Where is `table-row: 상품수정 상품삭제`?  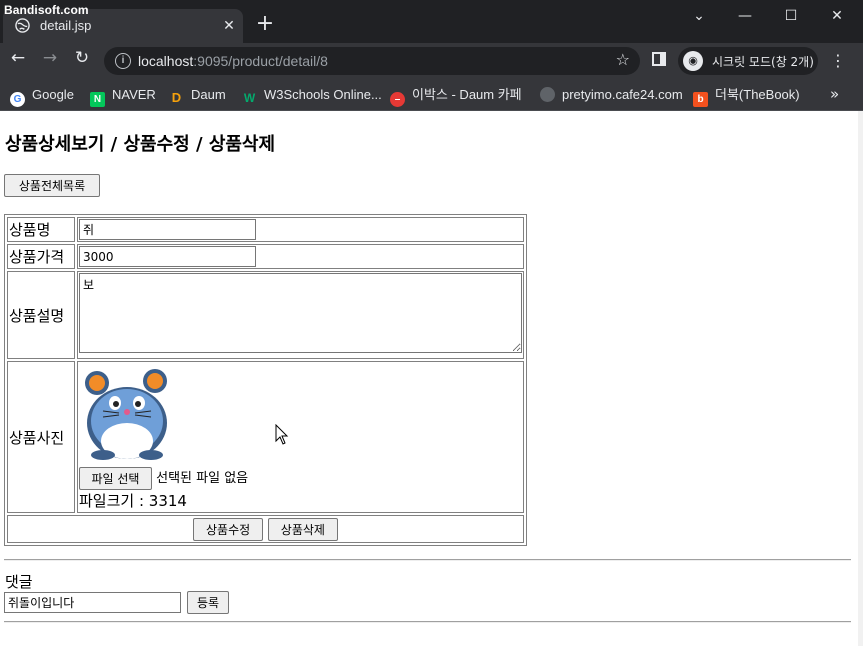
table-row: 상품수정 상품삭제 is located at coordinates (265, 529).